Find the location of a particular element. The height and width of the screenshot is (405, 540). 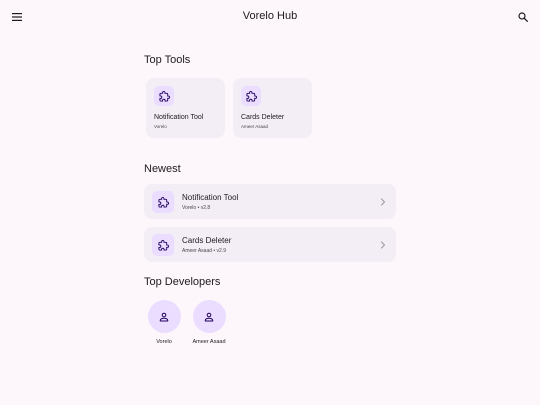

developer-name: Ameer Asaad is located at coordinates (209, 342).